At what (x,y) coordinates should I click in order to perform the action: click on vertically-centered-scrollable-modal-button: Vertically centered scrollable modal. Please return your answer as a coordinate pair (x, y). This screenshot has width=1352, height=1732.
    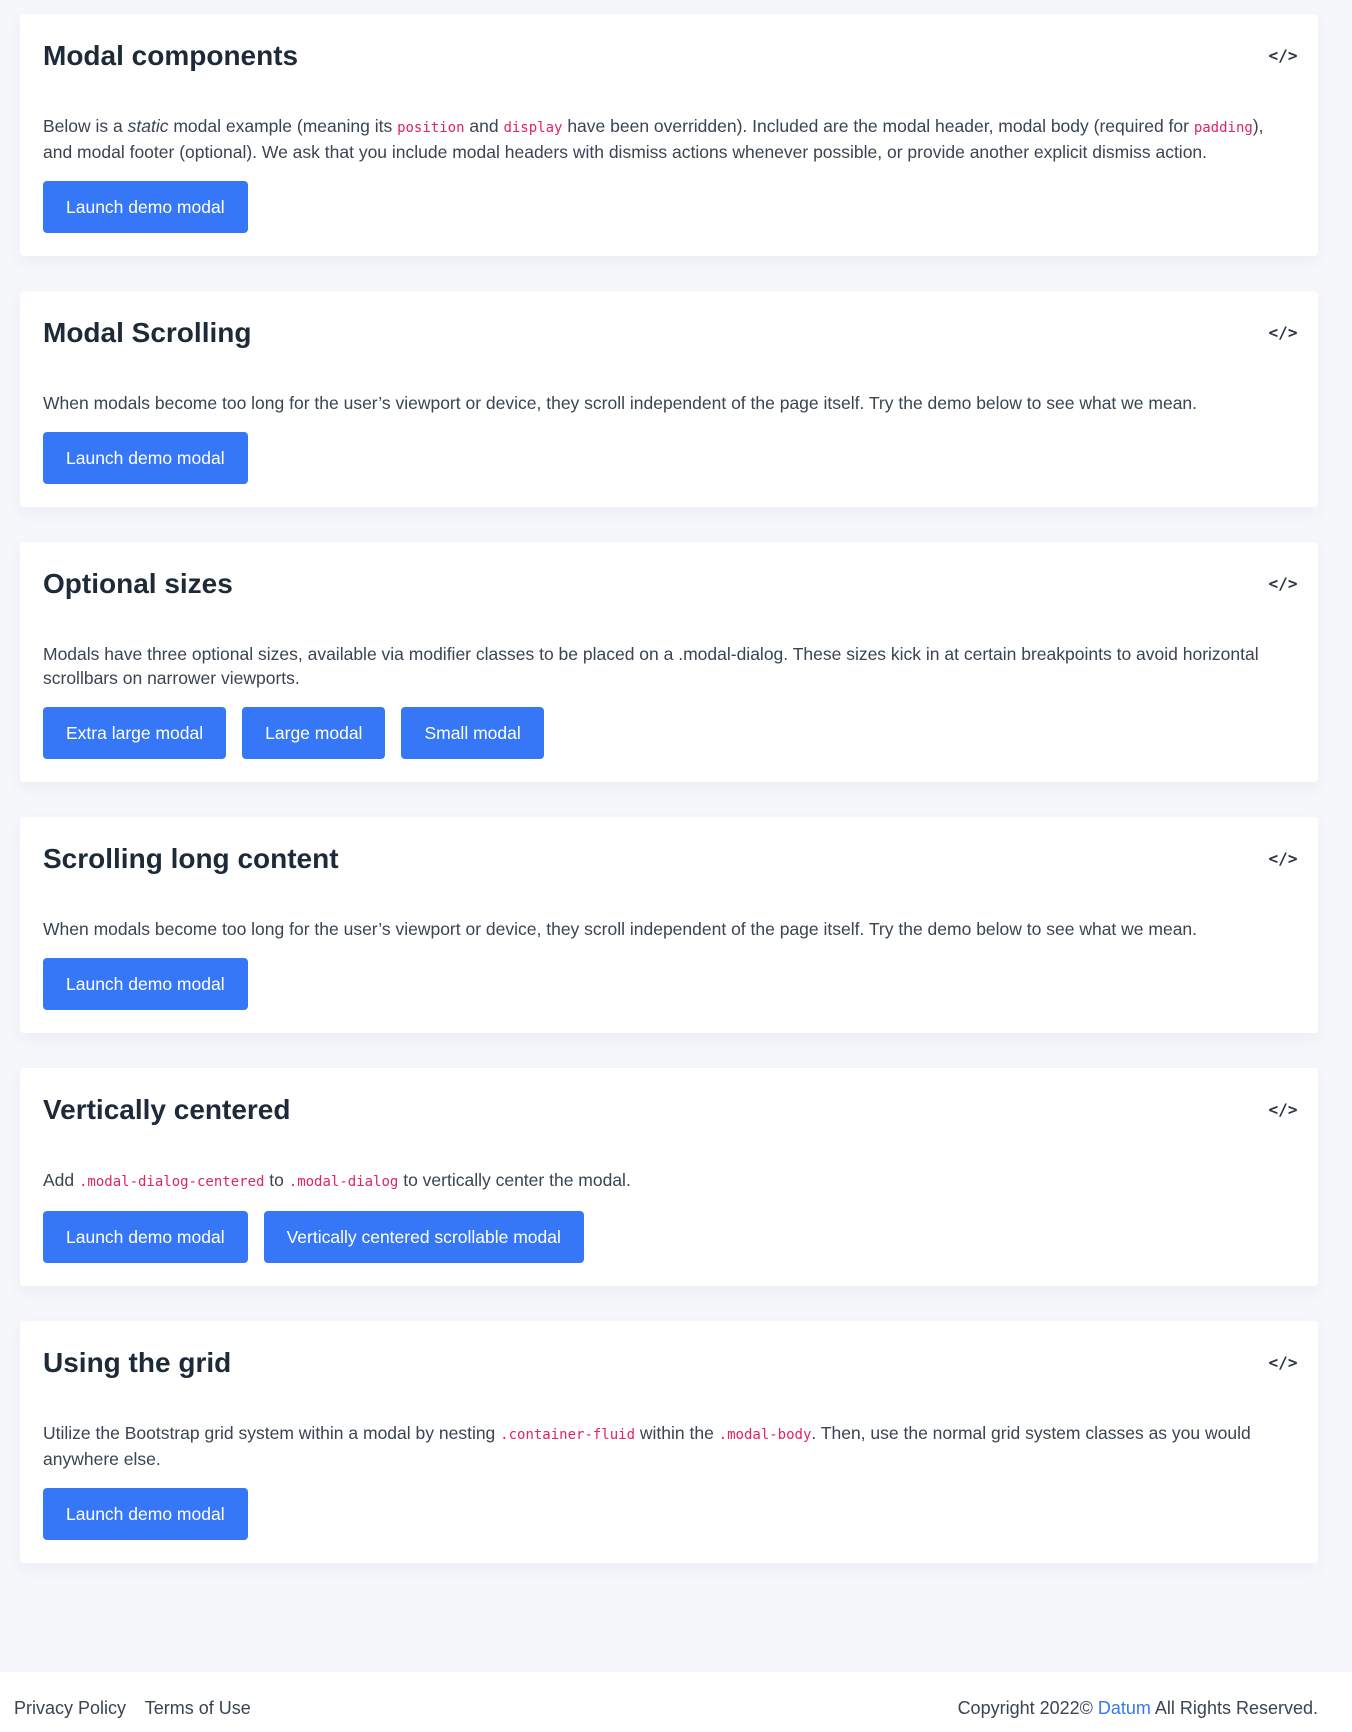
    Looking at the image, I should click on (423, 1237).